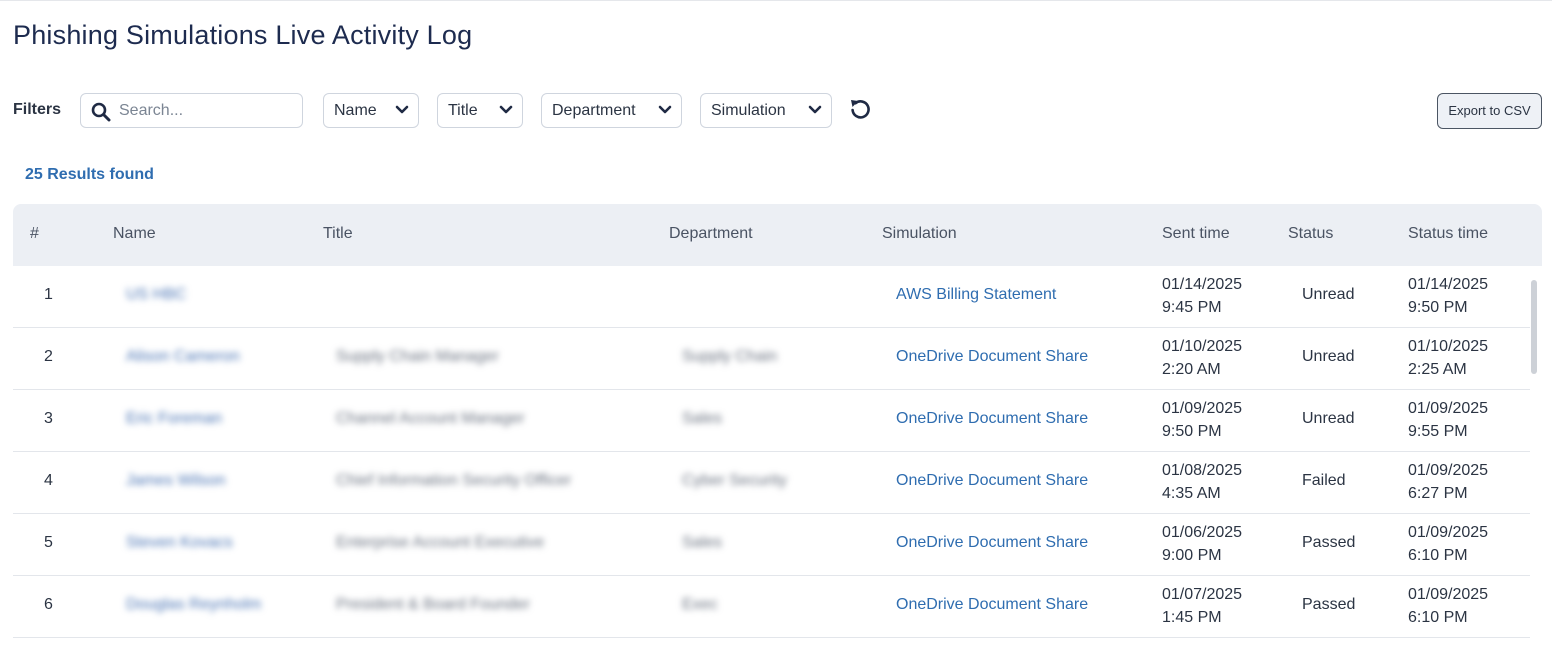  What do you see at coordinates (1310, 234) in the screenshot?
I see `column-header: Status` at bounding box center [1310, 234].